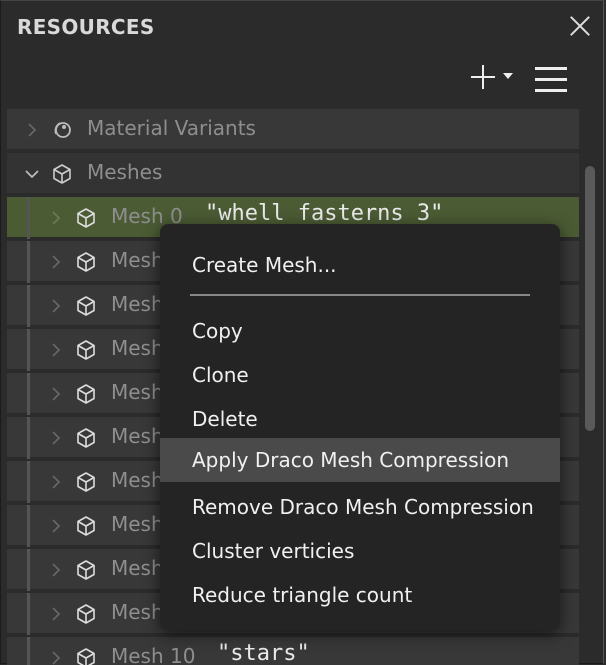 The image size is (606, 665). What do you see at coordinates (590, 298) in the screenshot?
I see `scrollbar-thumb` at bounding box center [590, 298].